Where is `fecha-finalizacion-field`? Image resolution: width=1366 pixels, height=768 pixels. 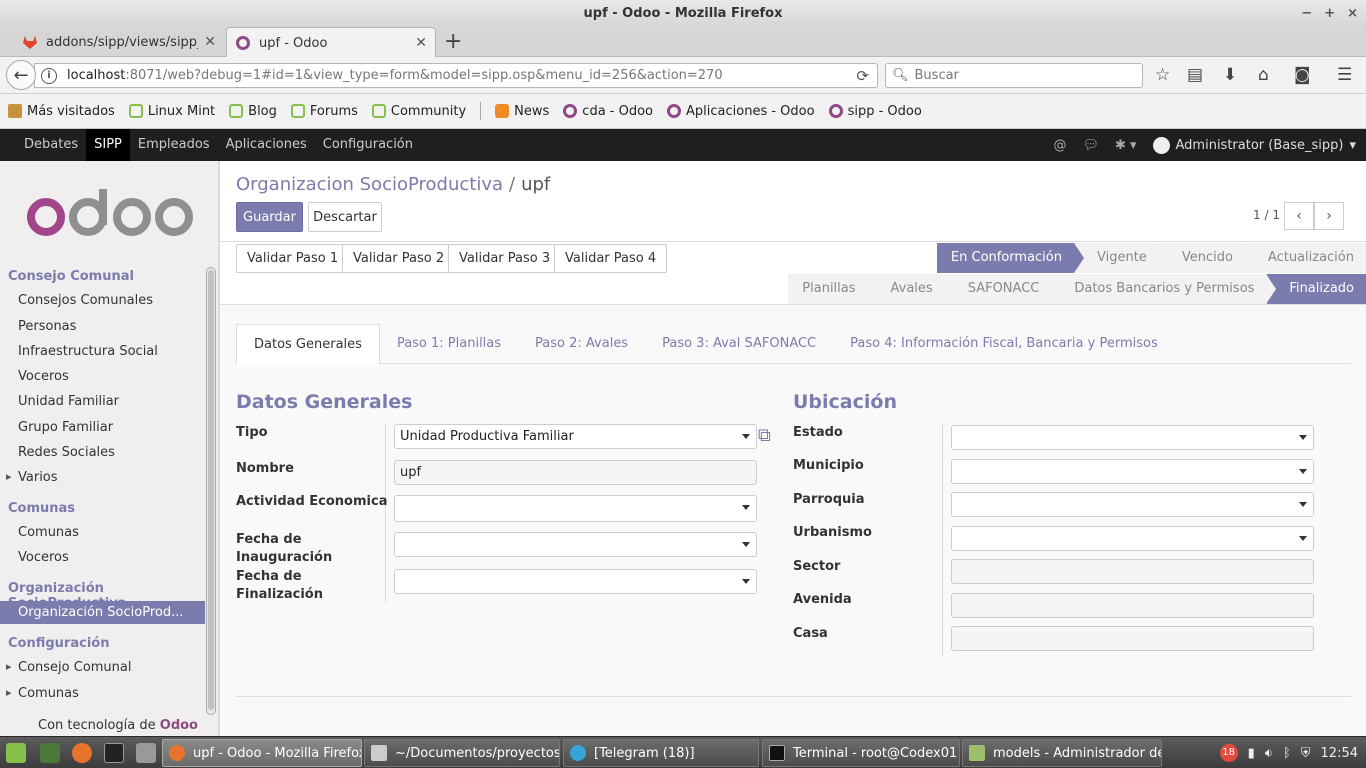
fecha-finalizacion-field is located at coordinates (575, 581).